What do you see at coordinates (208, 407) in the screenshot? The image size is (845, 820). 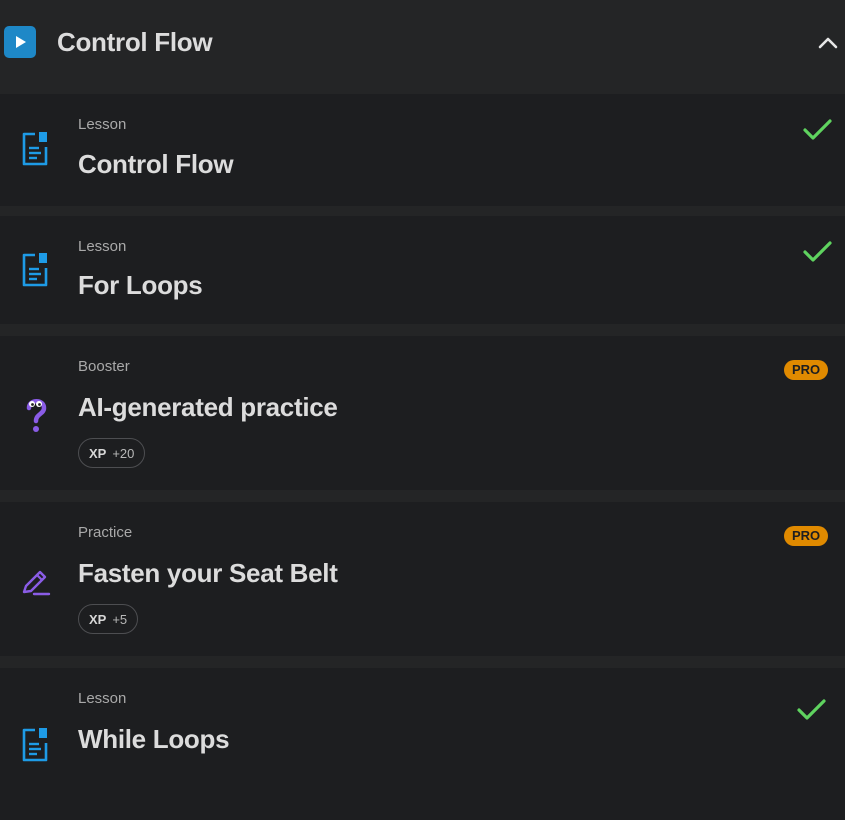 I see `item-title: AI-generated practice` at bounding box center [208, 407].